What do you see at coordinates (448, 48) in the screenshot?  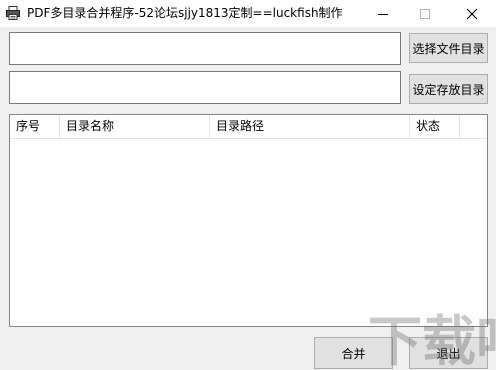 I see `select-files-button: 选择文件目录` at bounding box center [448, 48].